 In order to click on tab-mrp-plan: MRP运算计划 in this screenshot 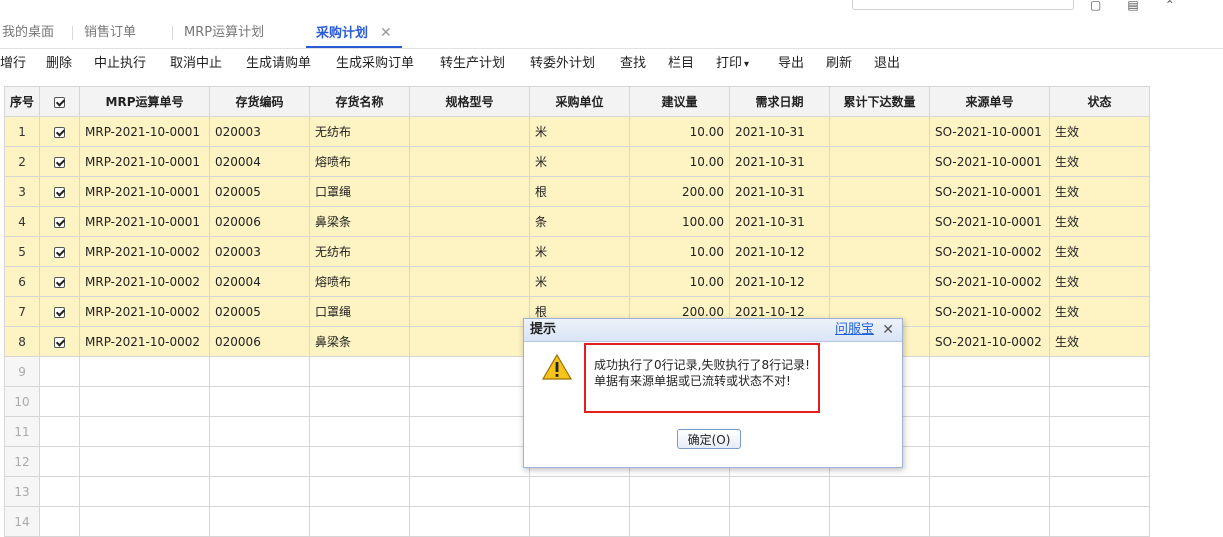, I will do `click(224, 33)`.